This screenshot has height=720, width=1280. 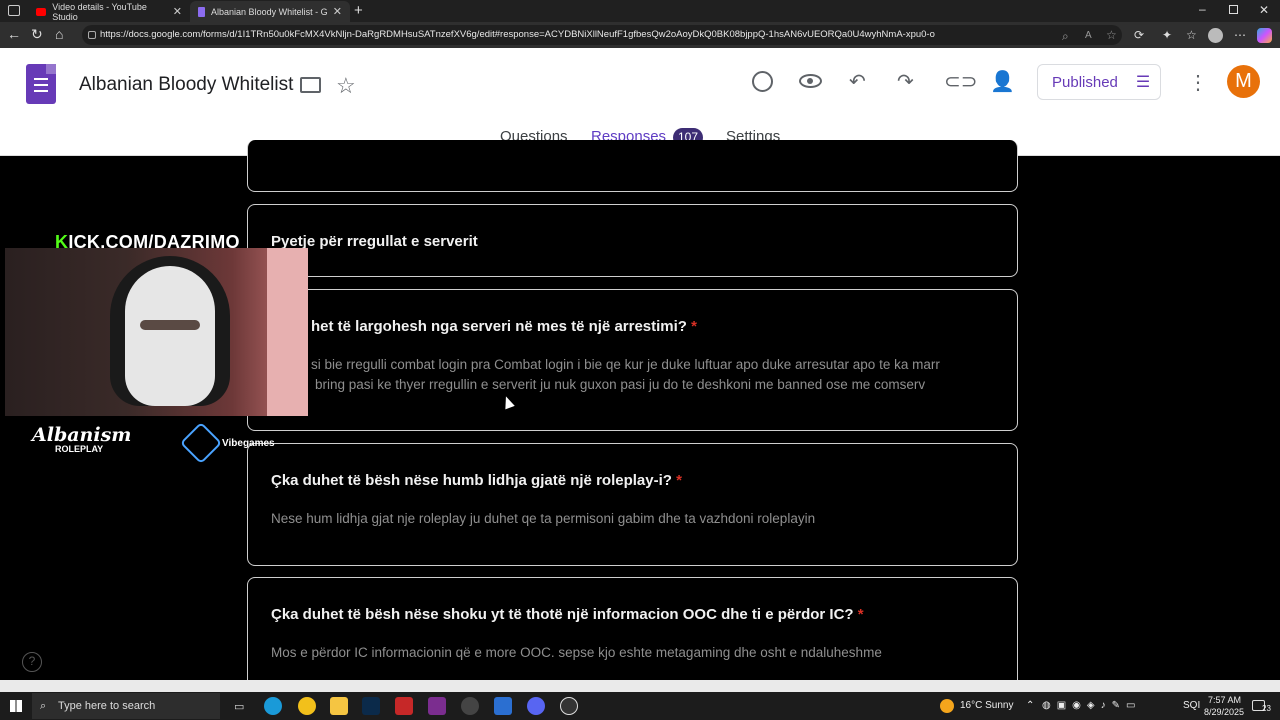 What do you see at coordinates (371, 706) in the screenshot?
I see `photoshop-icon` at bounding box center [371, 706].